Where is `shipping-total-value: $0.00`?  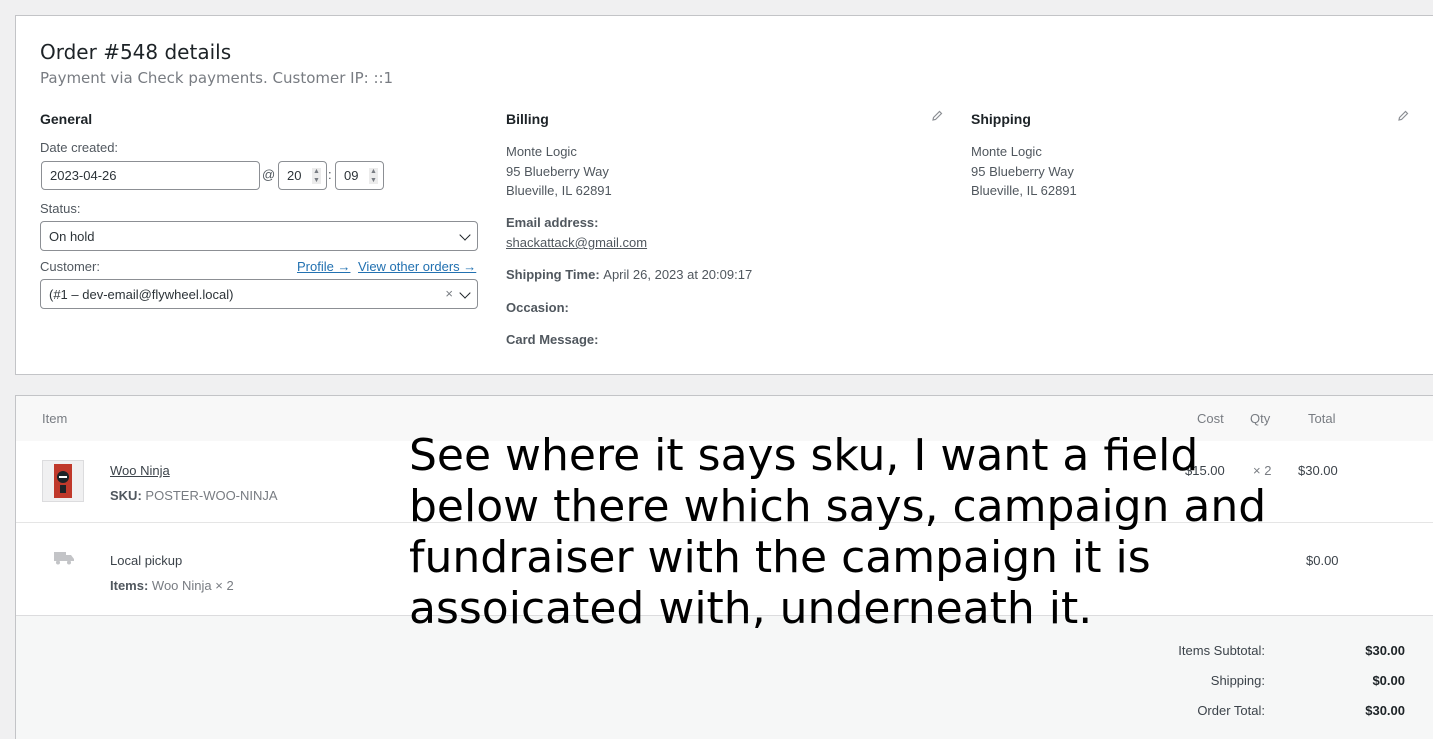
shipping-total-value: $0.00 is located at coordinates (1388, 680).